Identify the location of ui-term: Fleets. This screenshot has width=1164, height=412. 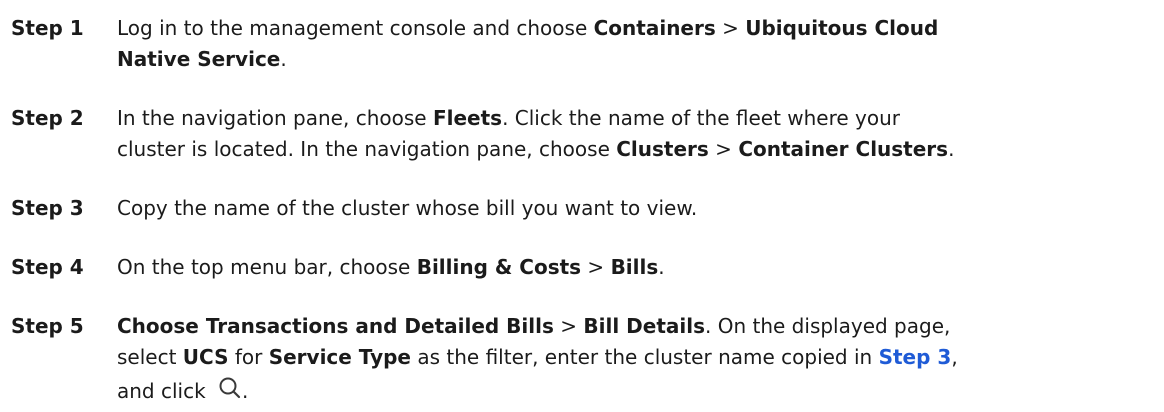
(467, 118).